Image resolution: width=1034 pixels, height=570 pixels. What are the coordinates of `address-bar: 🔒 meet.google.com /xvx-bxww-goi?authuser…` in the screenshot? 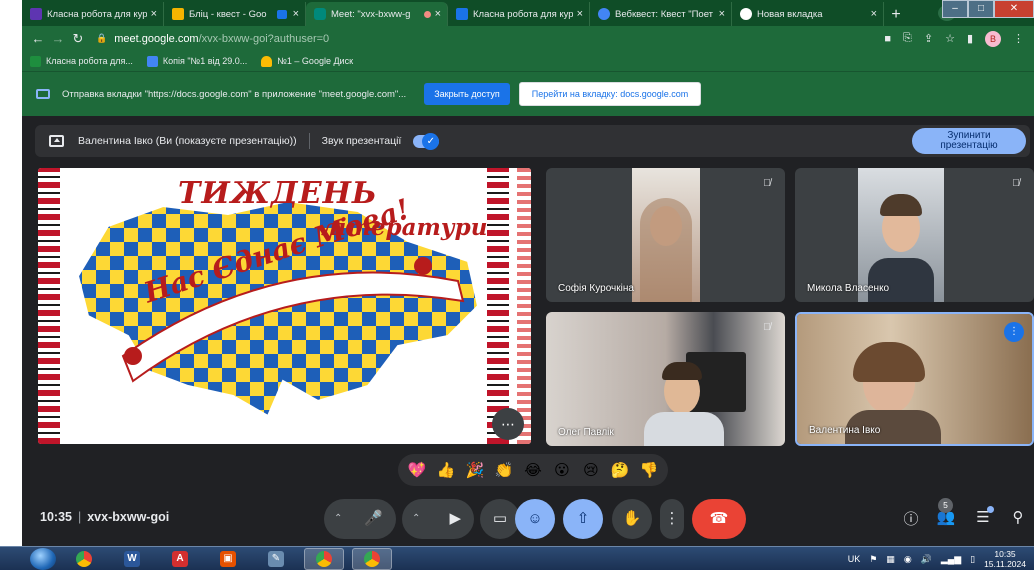 It's located at (490, 39).